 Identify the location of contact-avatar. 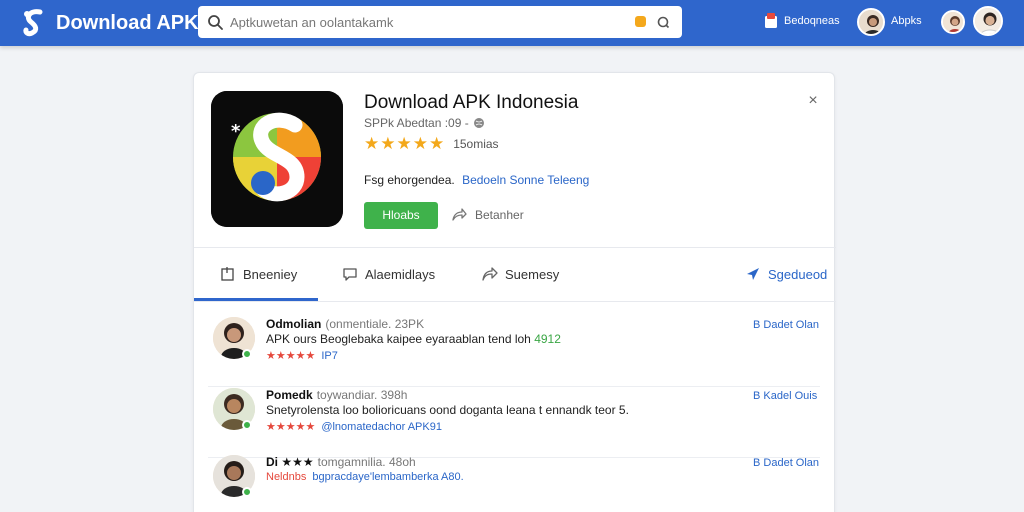
(953, 22).